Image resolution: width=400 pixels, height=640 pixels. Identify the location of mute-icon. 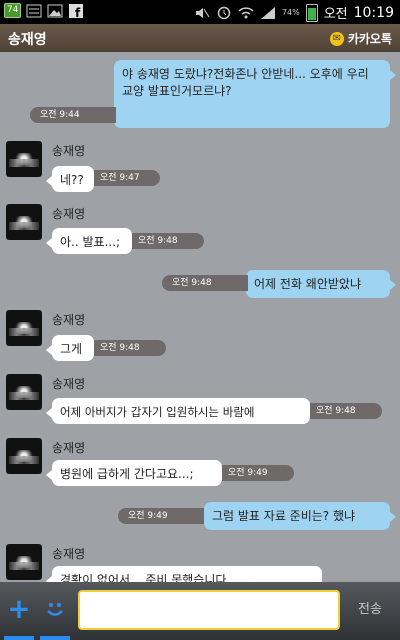
(202, 13).